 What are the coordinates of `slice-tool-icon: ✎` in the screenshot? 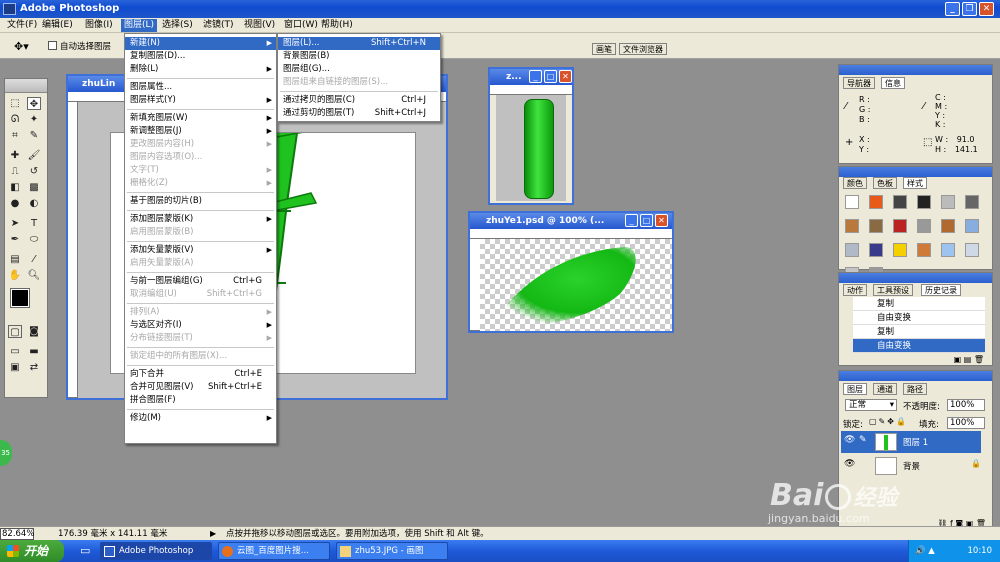 It's located at (34, 135).